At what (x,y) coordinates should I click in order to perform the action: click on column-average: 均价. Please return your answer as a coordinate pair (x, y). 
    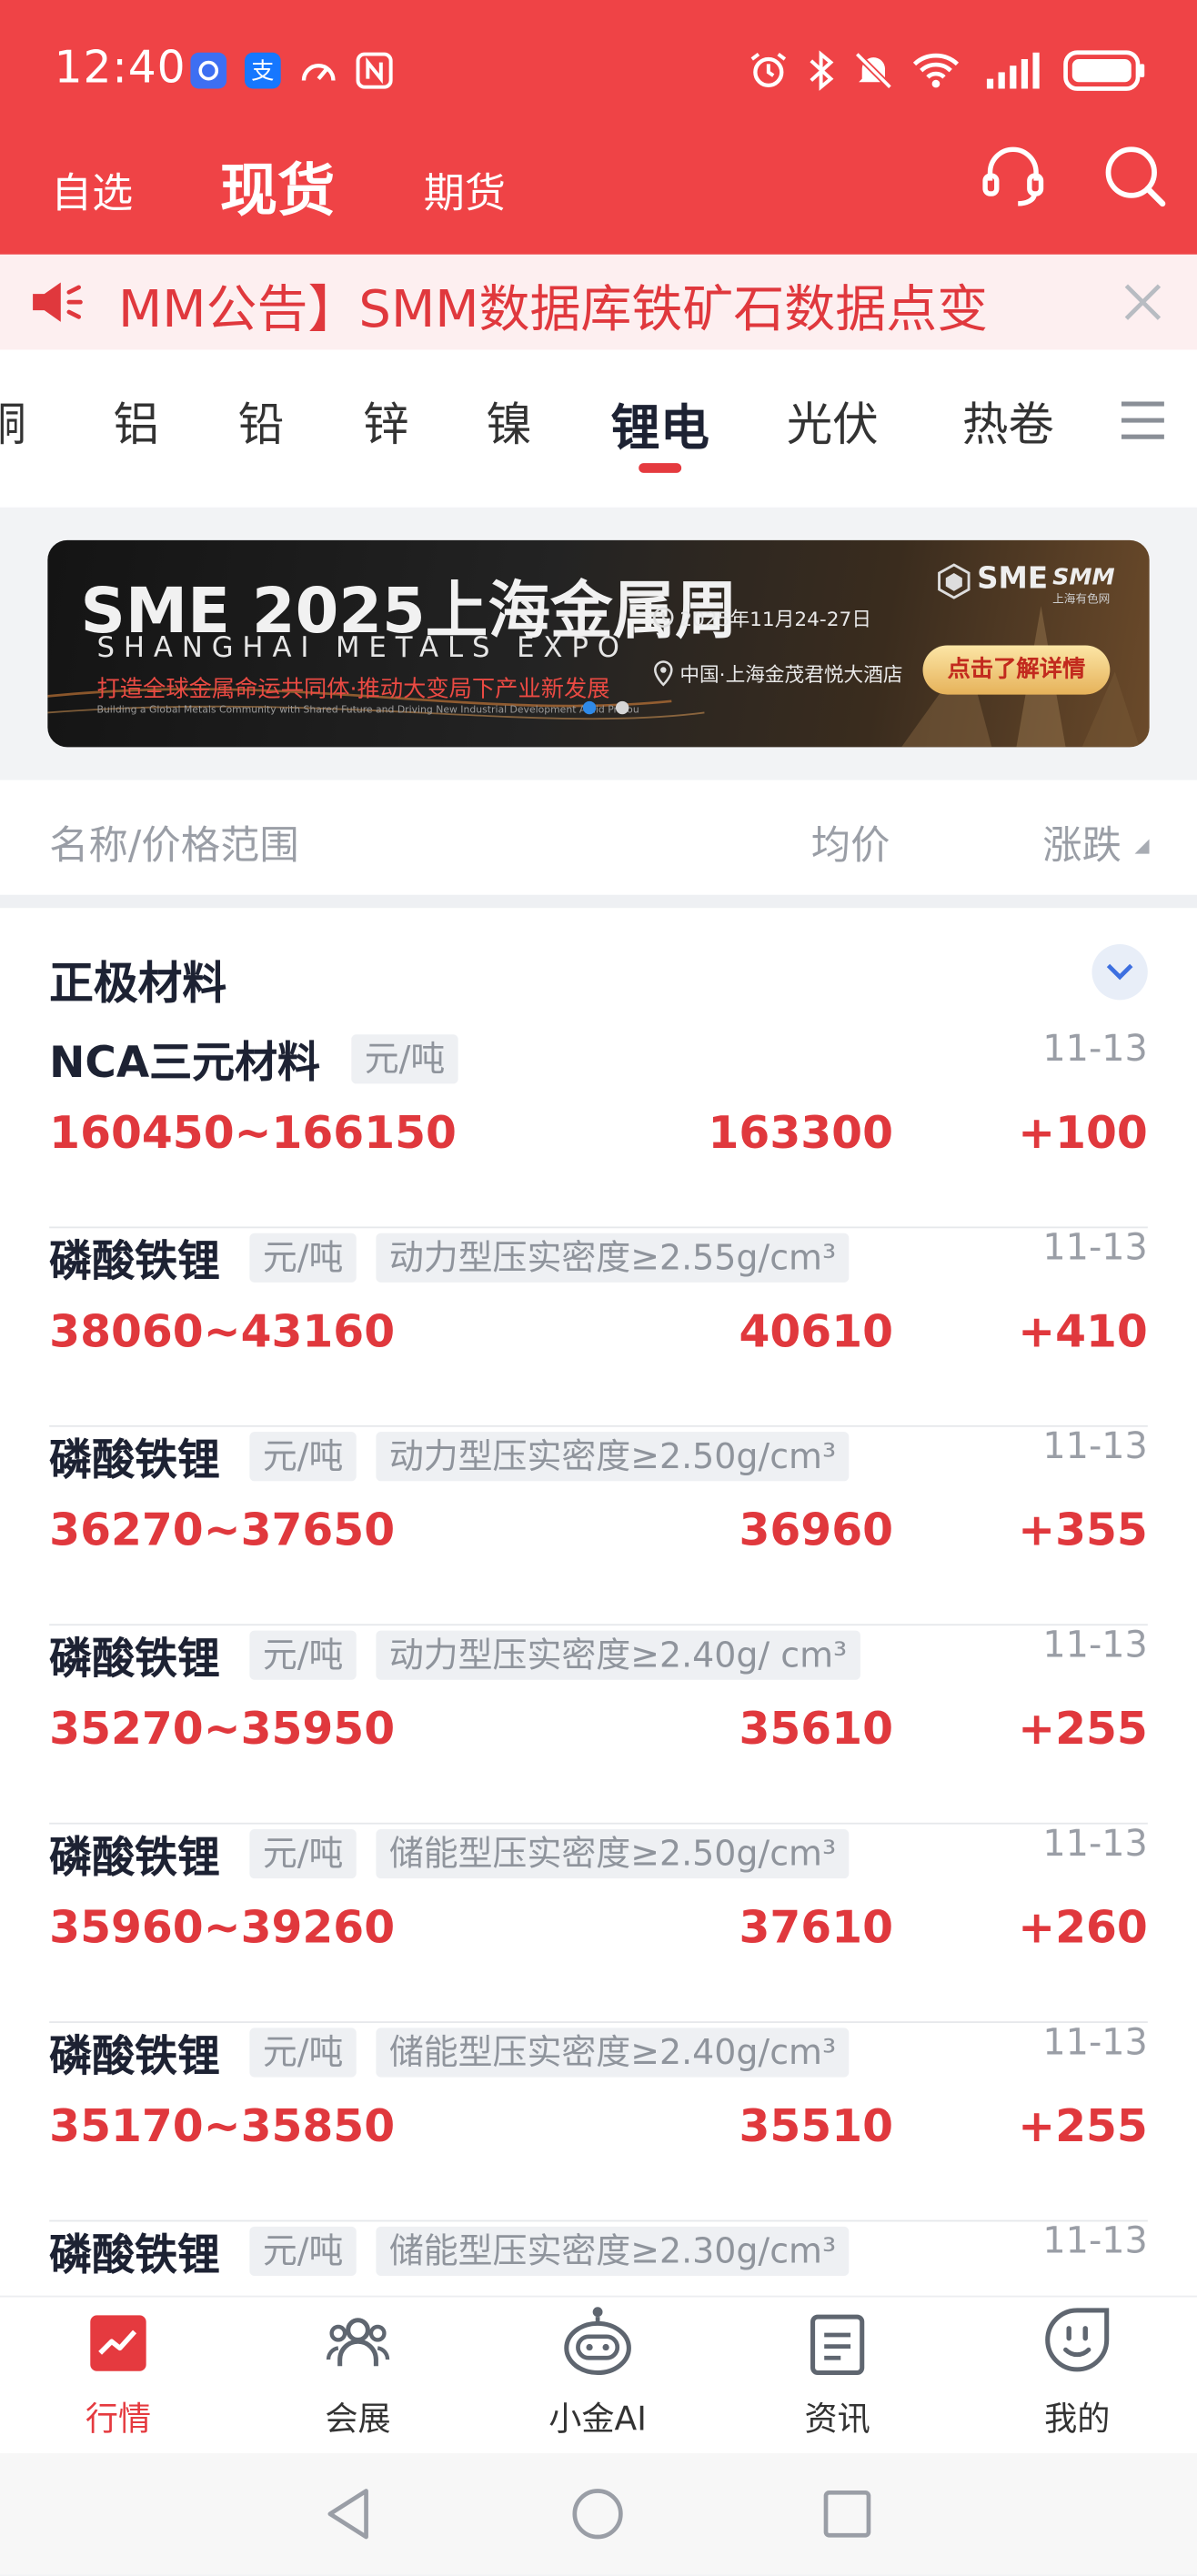
    Looking at the image, I should click on (850, 841).